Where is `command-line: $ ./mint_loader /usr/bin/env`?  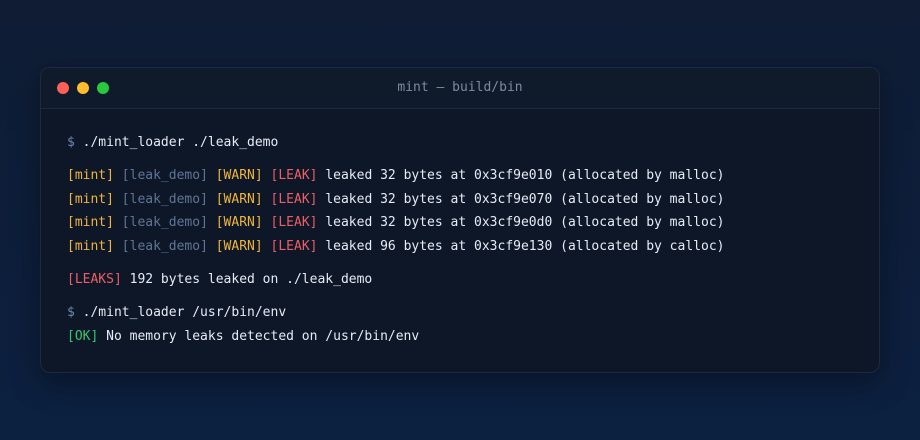
command-line: $ ./mint_loader /usr/bin/env is located at coordinates (176, 313).